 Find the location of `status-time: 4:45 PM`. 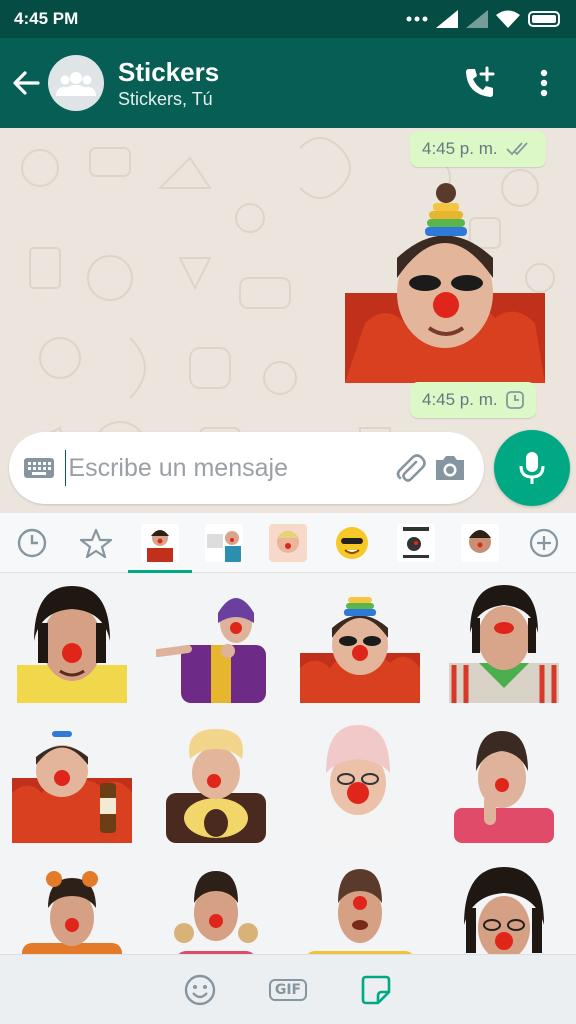

status-time: 4:45 PM is located at coordinates (46, 18).